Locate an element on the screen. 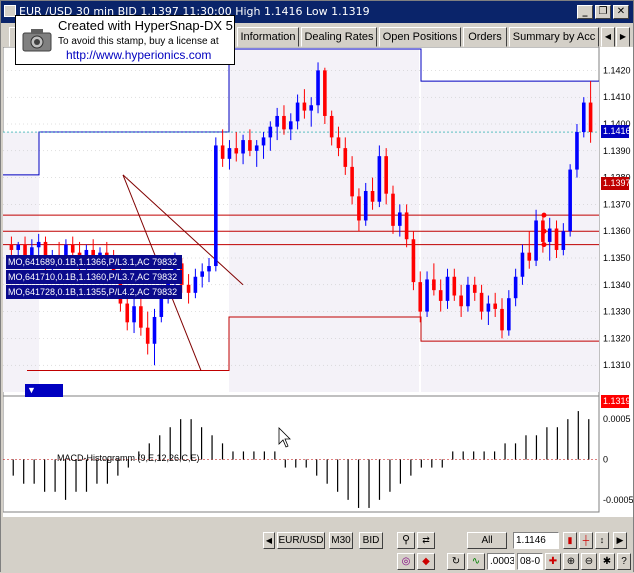 This screenshot has height=573, width=634. refresh-icon: ↻ is located at coordinates (456, 561).